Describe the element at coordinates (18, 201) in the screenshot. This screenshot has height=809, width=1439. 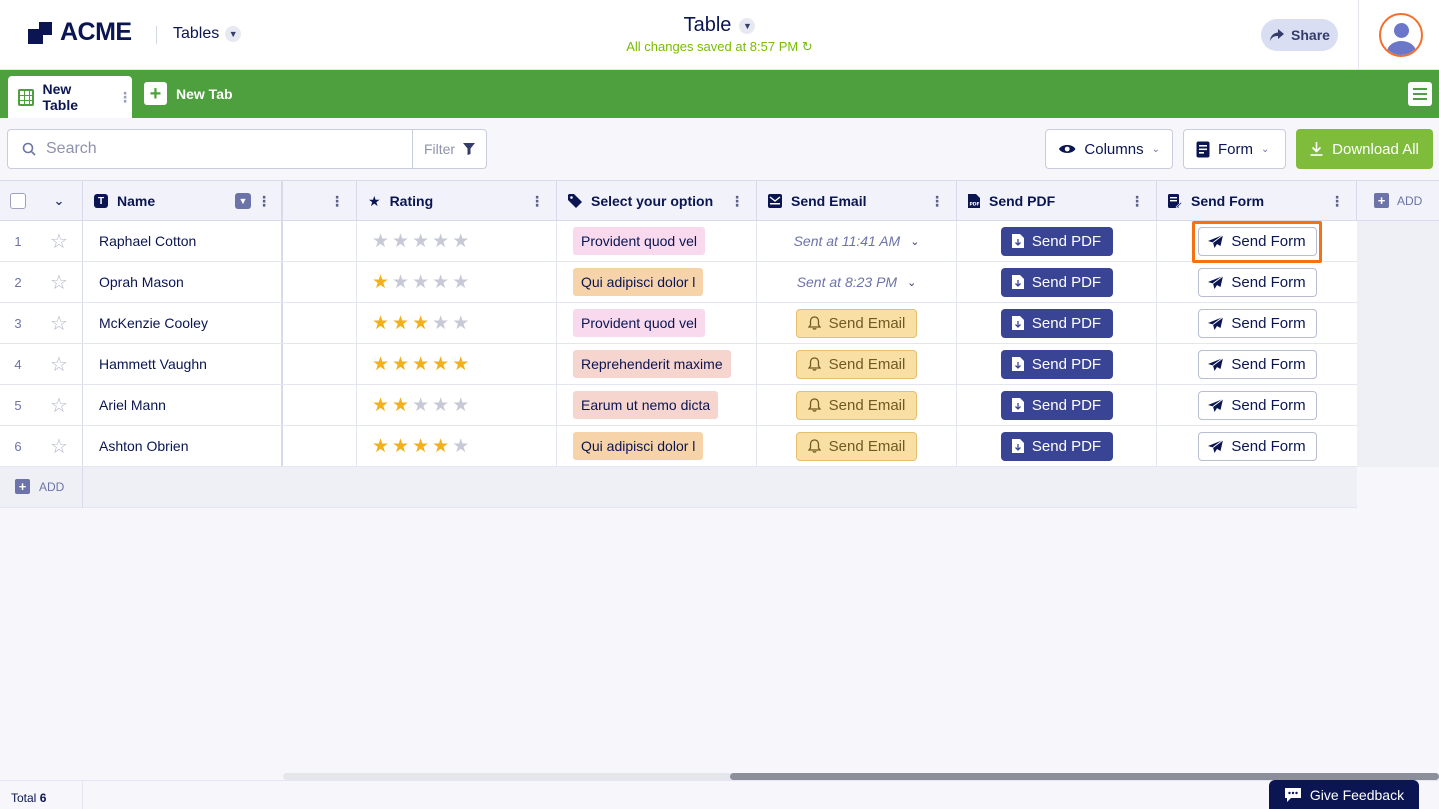
I see `select-all-checkbox` at that location.